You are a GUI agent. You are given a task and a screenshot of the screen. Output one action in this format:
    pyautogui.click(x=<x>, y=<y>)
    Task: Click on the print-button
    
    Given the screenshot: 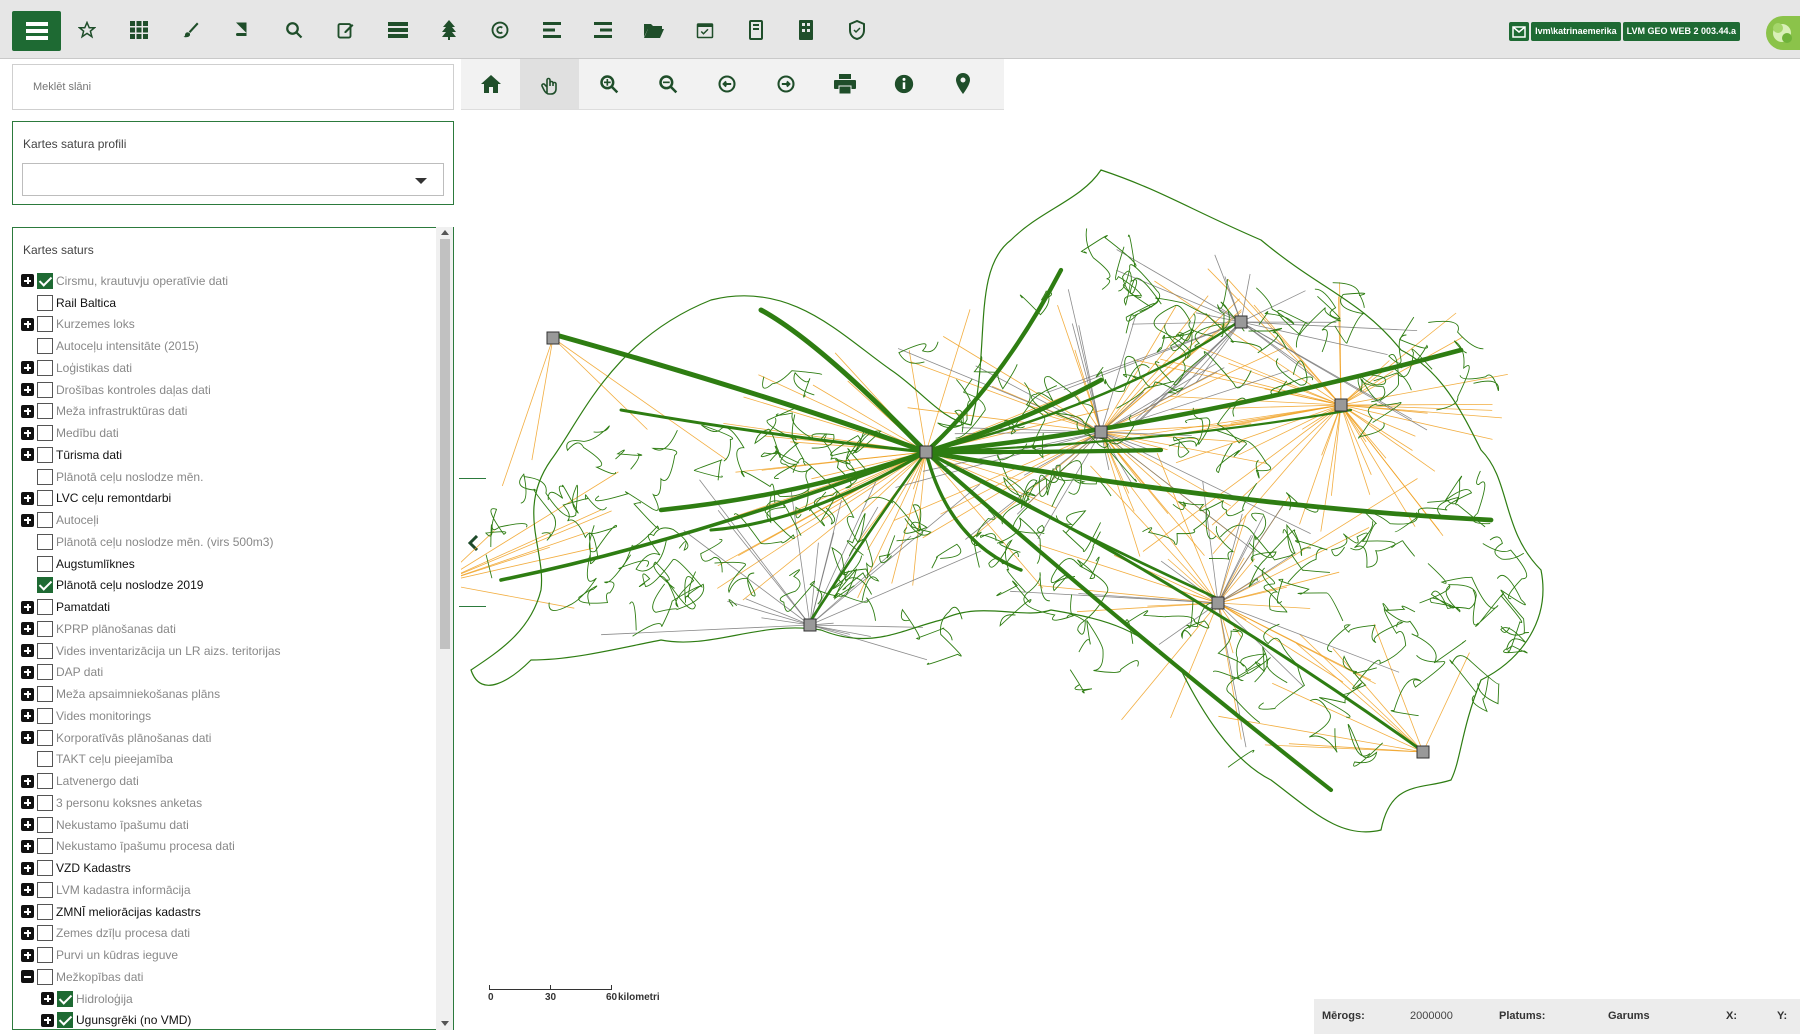 What is the action you would take?
    pyautogui.click(x=844, y=84)
    